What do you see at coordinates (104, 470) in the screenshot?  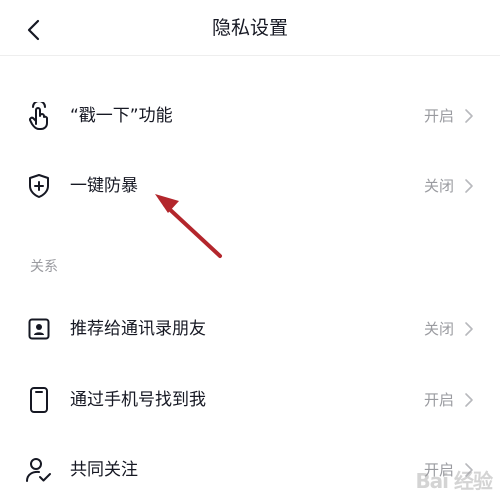 I see `setting-label: 共同关注` at bounding box center [104, 470].